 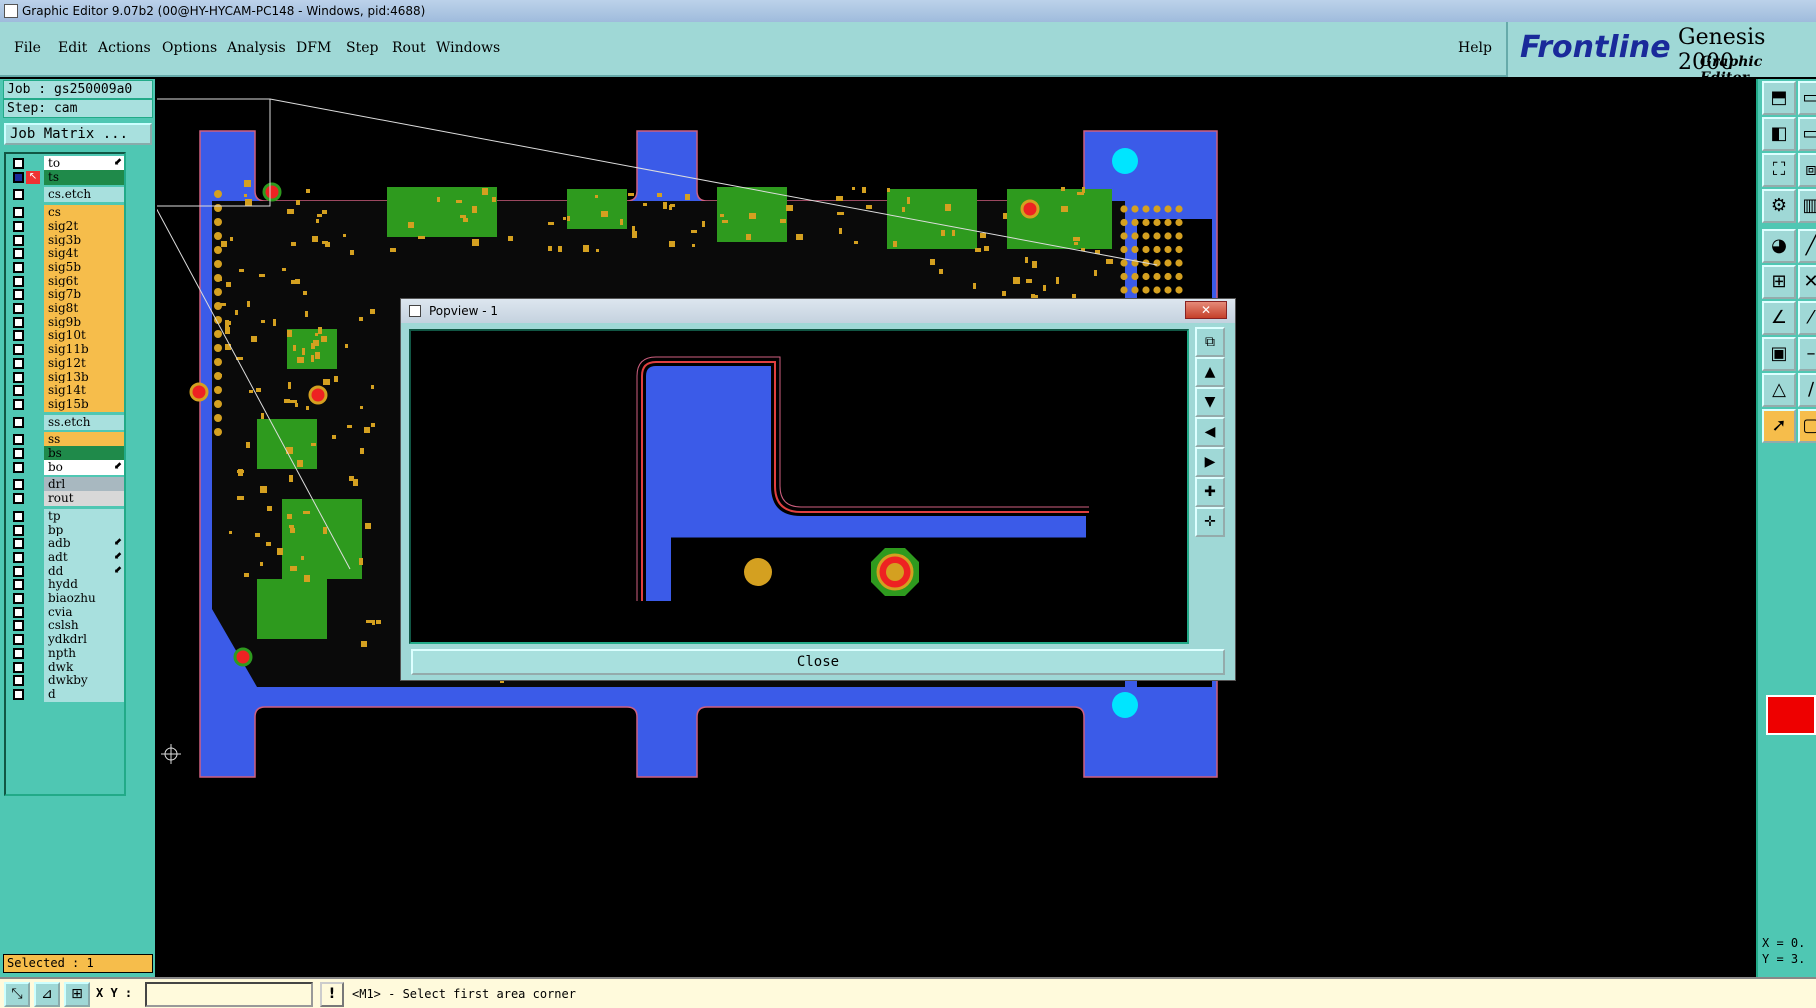 I want to click on layer-row-ss-etch: ss.etch, so click(x=66, y=422).